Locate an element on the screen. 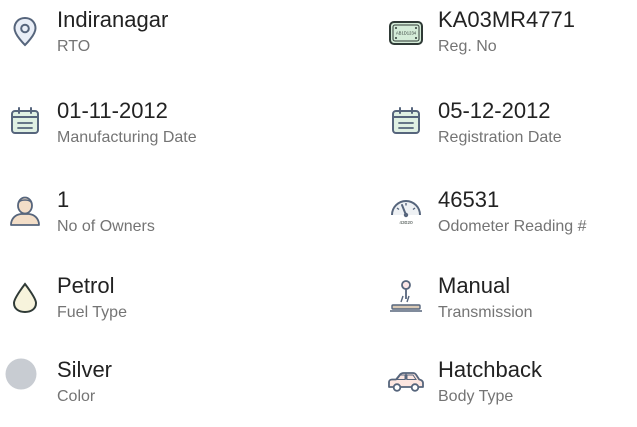  spec-color: Silver Color is located at coordinates (155, 392).